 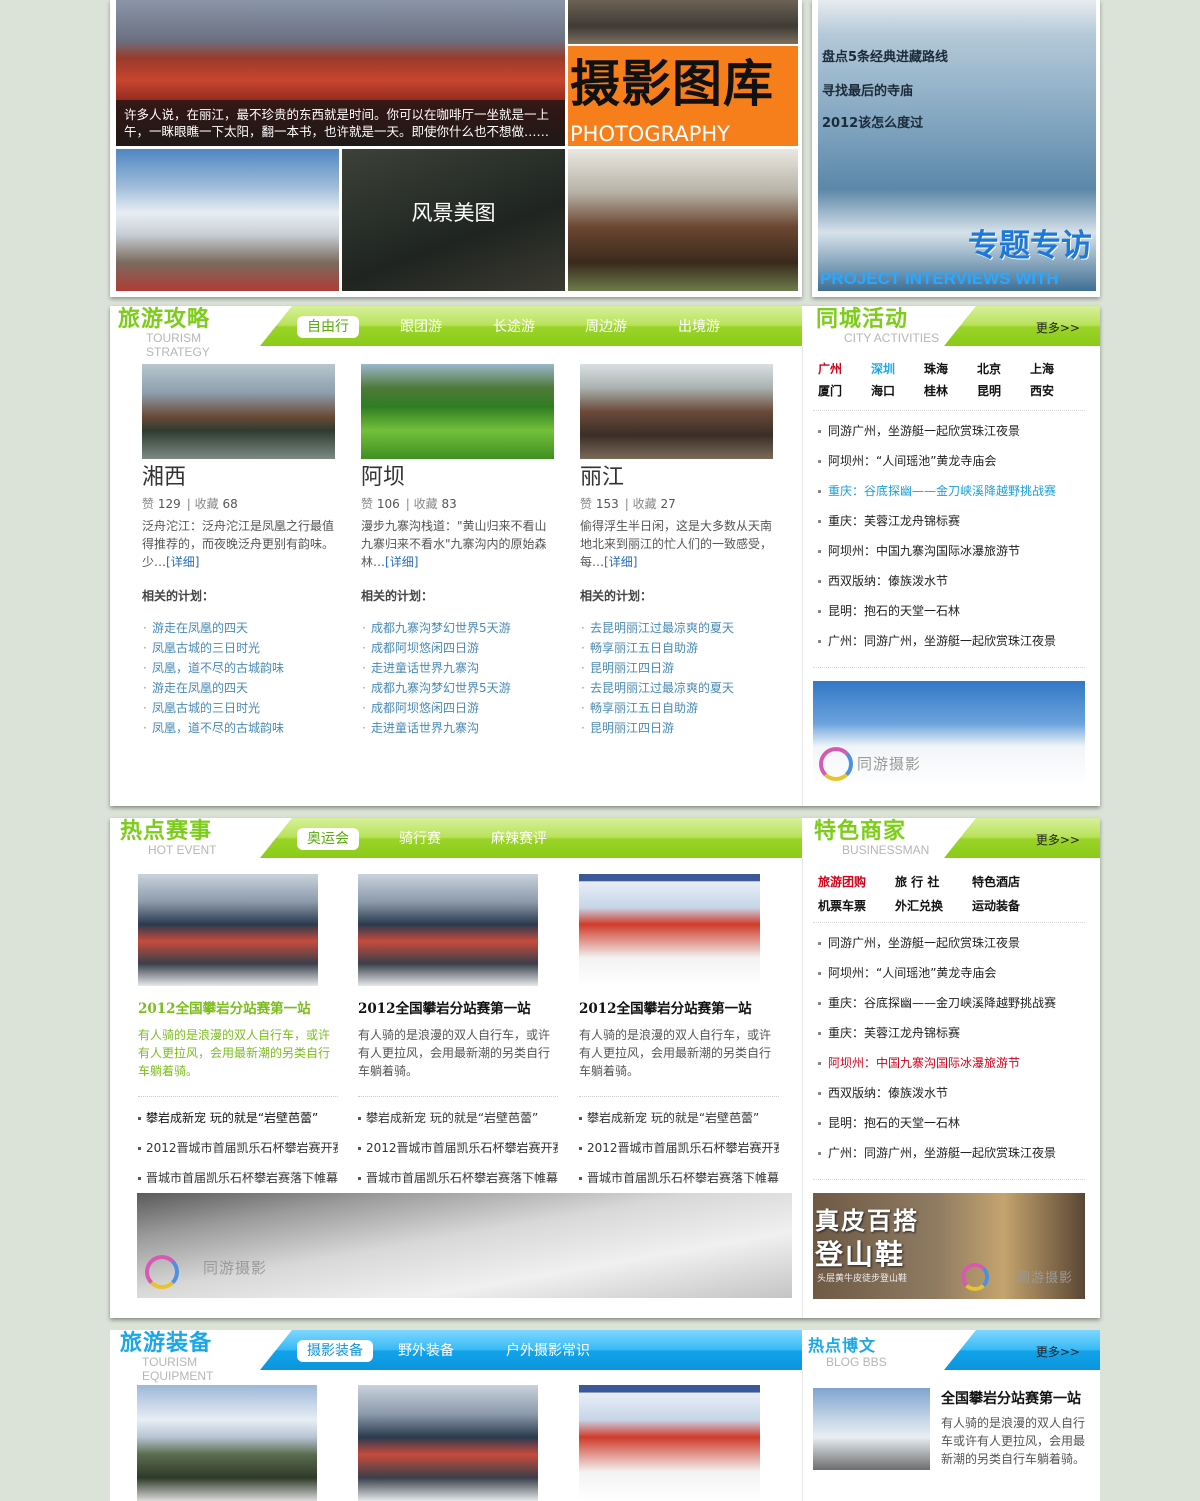 I want to click on equipment-photo-skier, so click(x=227, y=1443).